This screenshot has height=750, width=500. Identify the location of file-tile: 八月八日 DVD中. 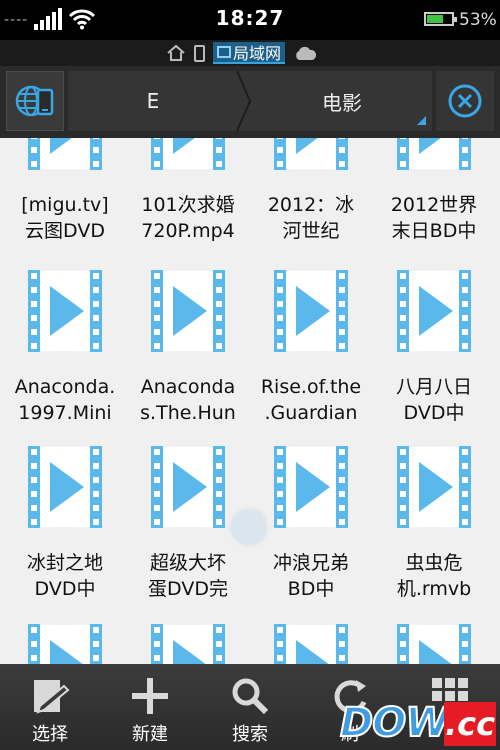
(434, 347).